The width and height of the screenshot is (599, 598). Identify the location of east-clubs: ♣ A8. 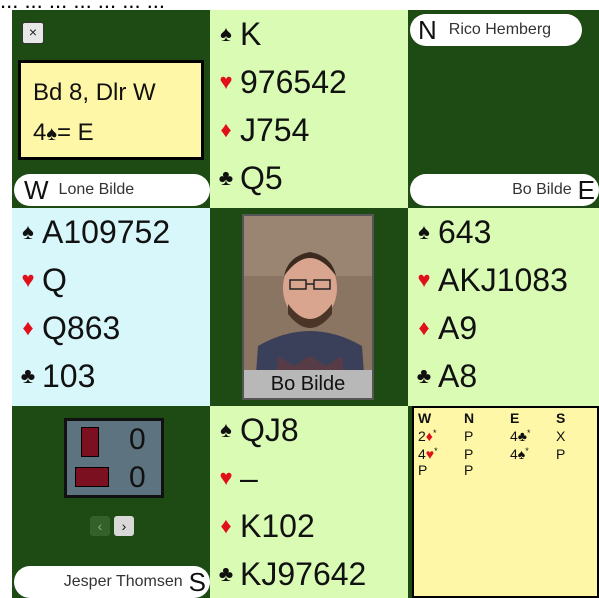
(506, 376).